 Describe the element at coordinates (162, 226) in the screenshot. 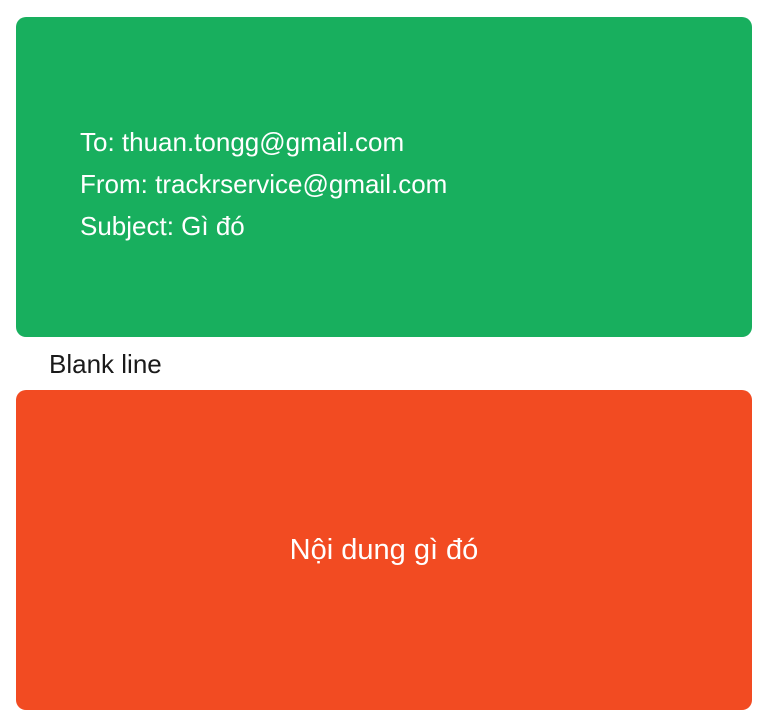

I see `header-subject-line: Subject: Gì đó` at that location.